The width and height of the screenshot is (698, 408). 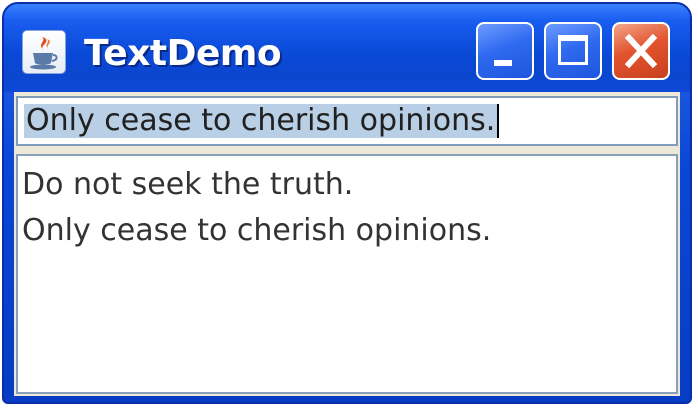 I want to click on window-title: TextDemo, so click(x=183, y=53).